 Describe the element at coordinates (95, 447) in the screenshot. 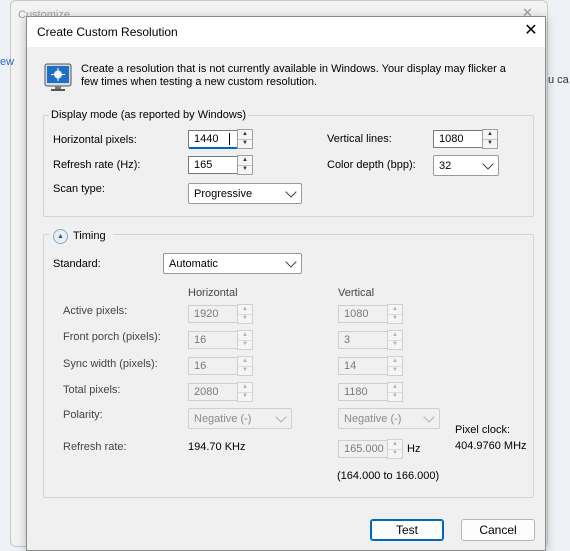

I see `timing-refresh-label: Refresh rate:` at that location.